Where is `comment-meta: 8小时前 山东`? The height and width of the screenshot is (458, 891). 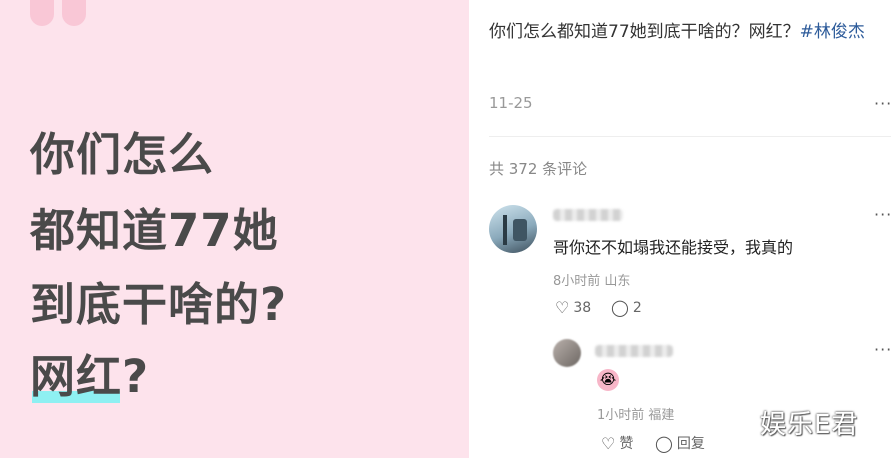
comment-meta: 8小时前 山东 is located at coordinates (592, 281).